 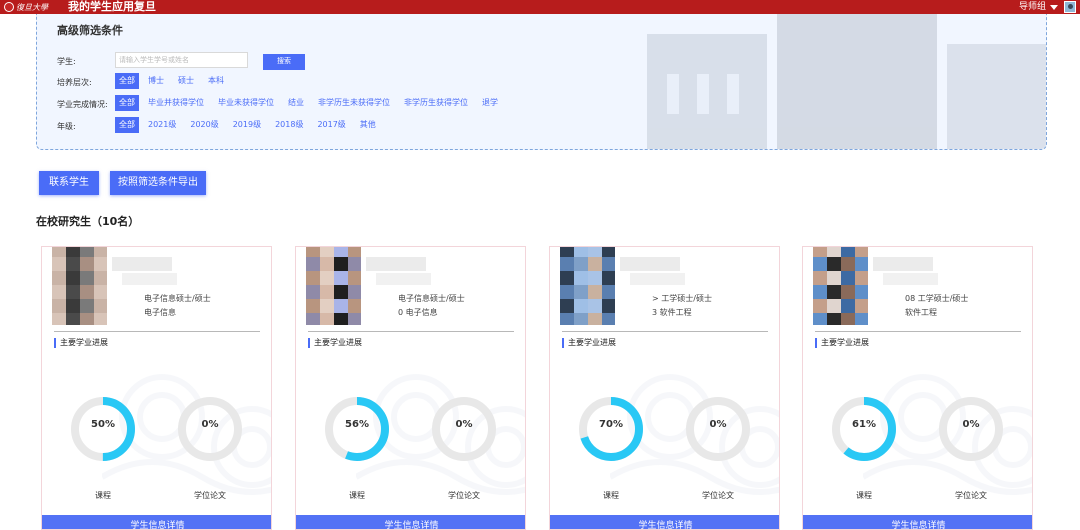 What do you see at coordinates (156, 81) in the screenshot?
I see `level-option-phd: 博士` at bounding box center [156, 81].